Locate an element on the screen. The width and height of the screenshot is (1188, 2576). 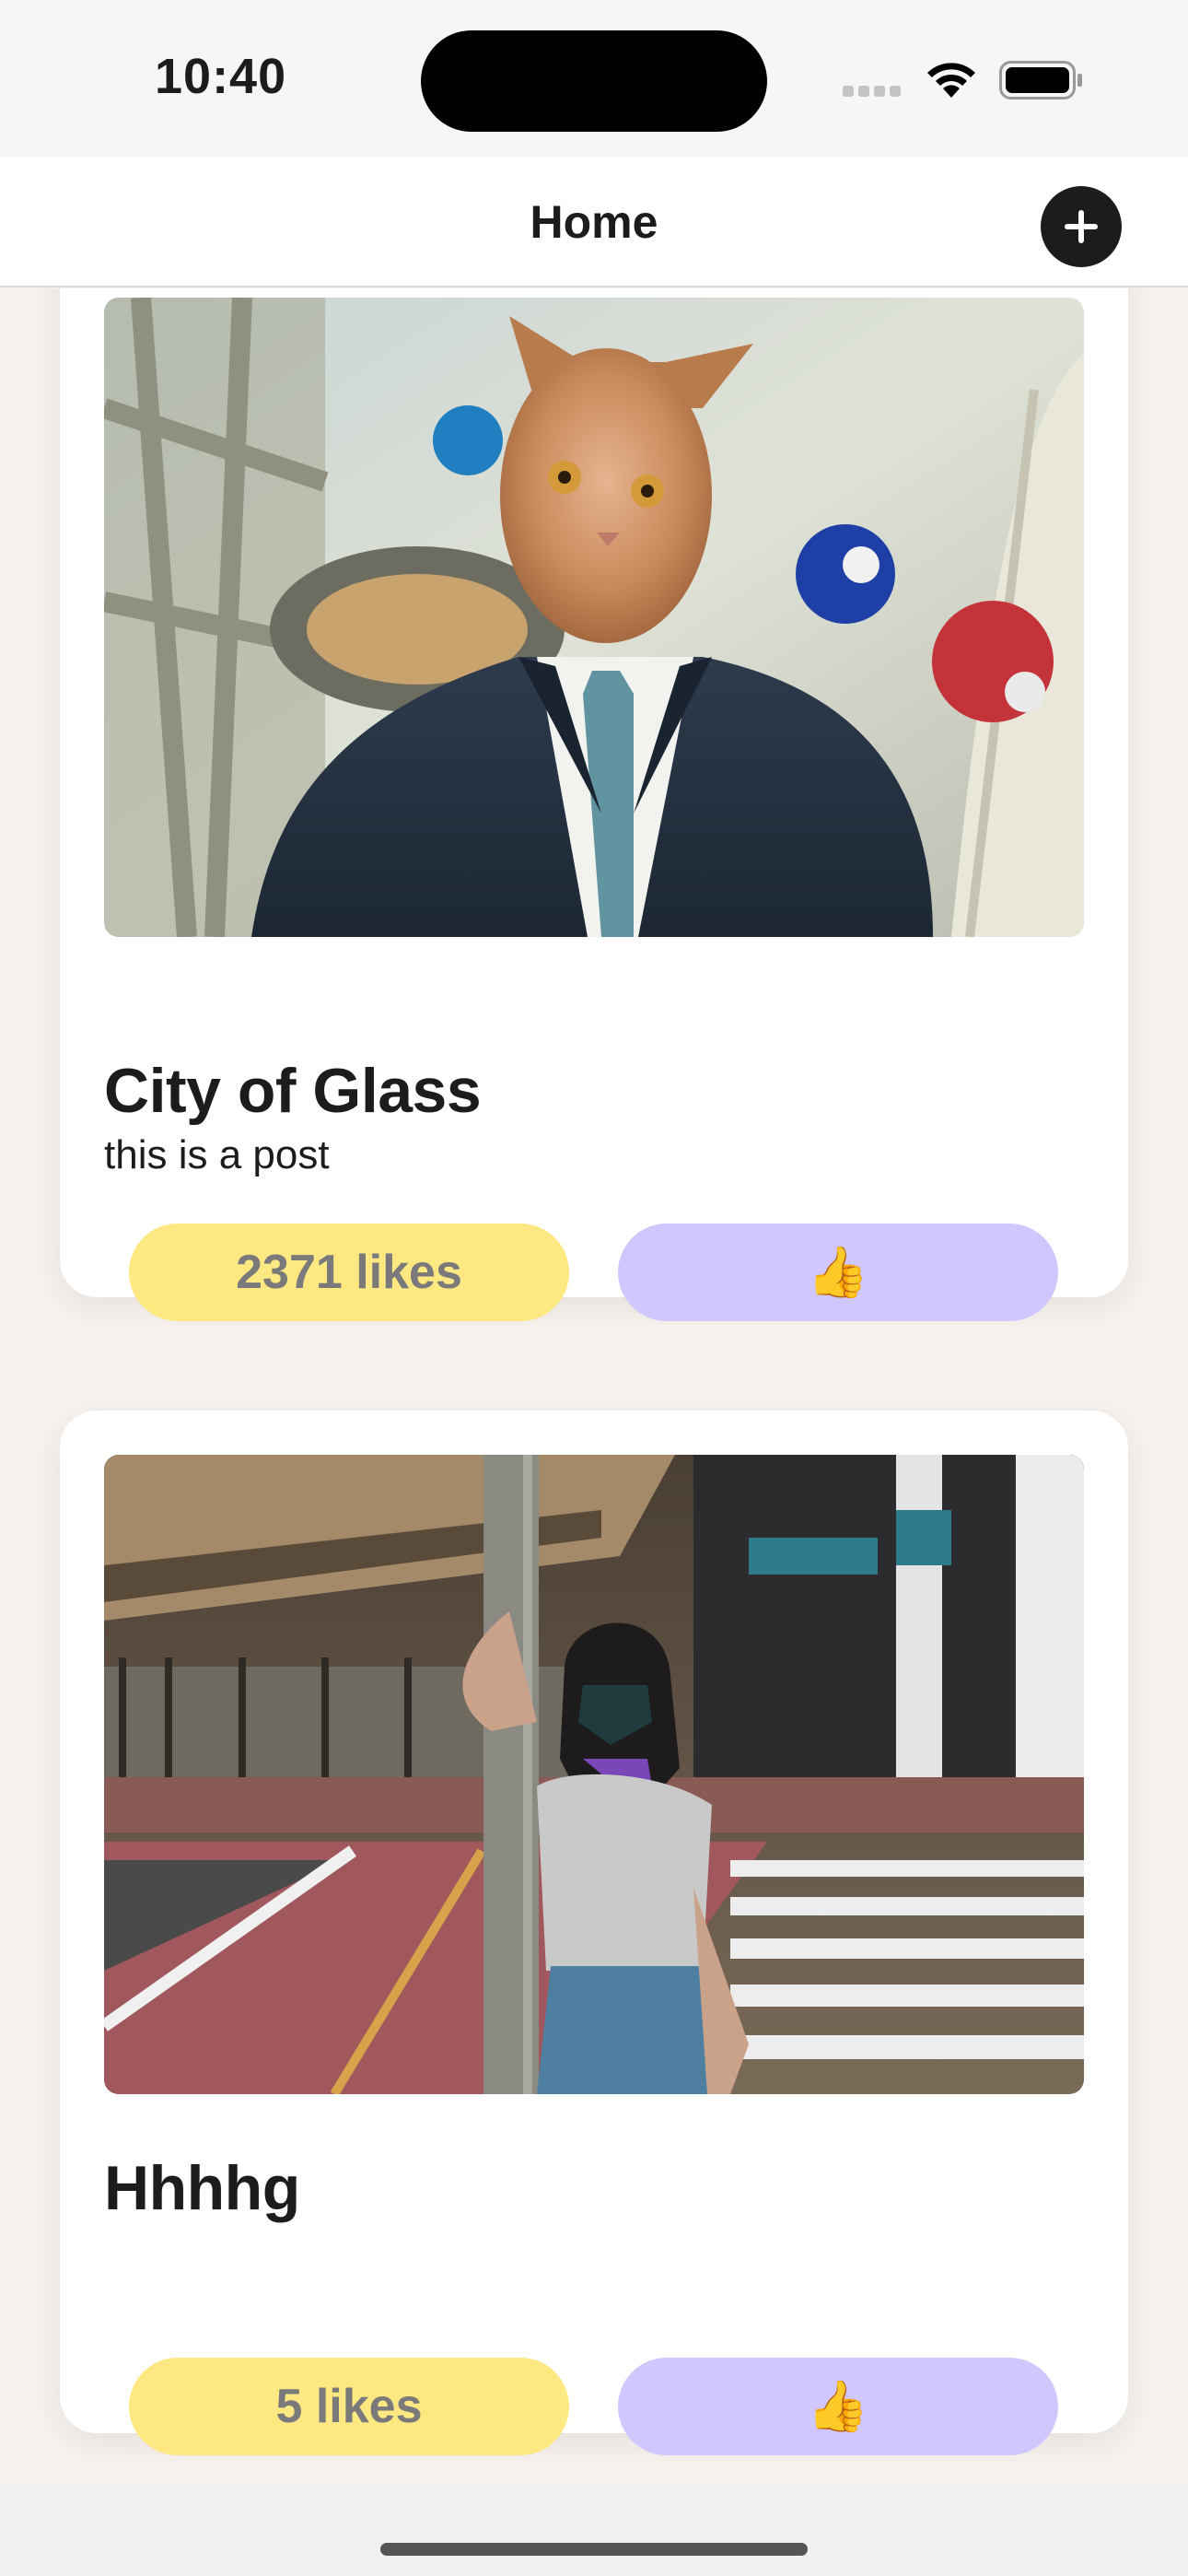
post-title: City of Glass is located at coordinates (293, 1091).